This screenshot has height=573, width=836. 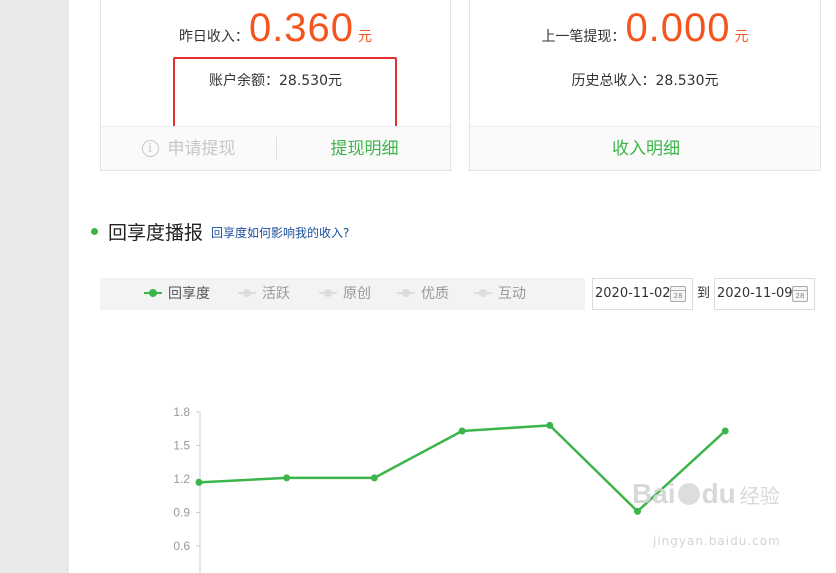 What do you see at coordinates (181, 412) in the screenshot?
I see `y-tick-label: 1.8` at bounding box center [181, 412].